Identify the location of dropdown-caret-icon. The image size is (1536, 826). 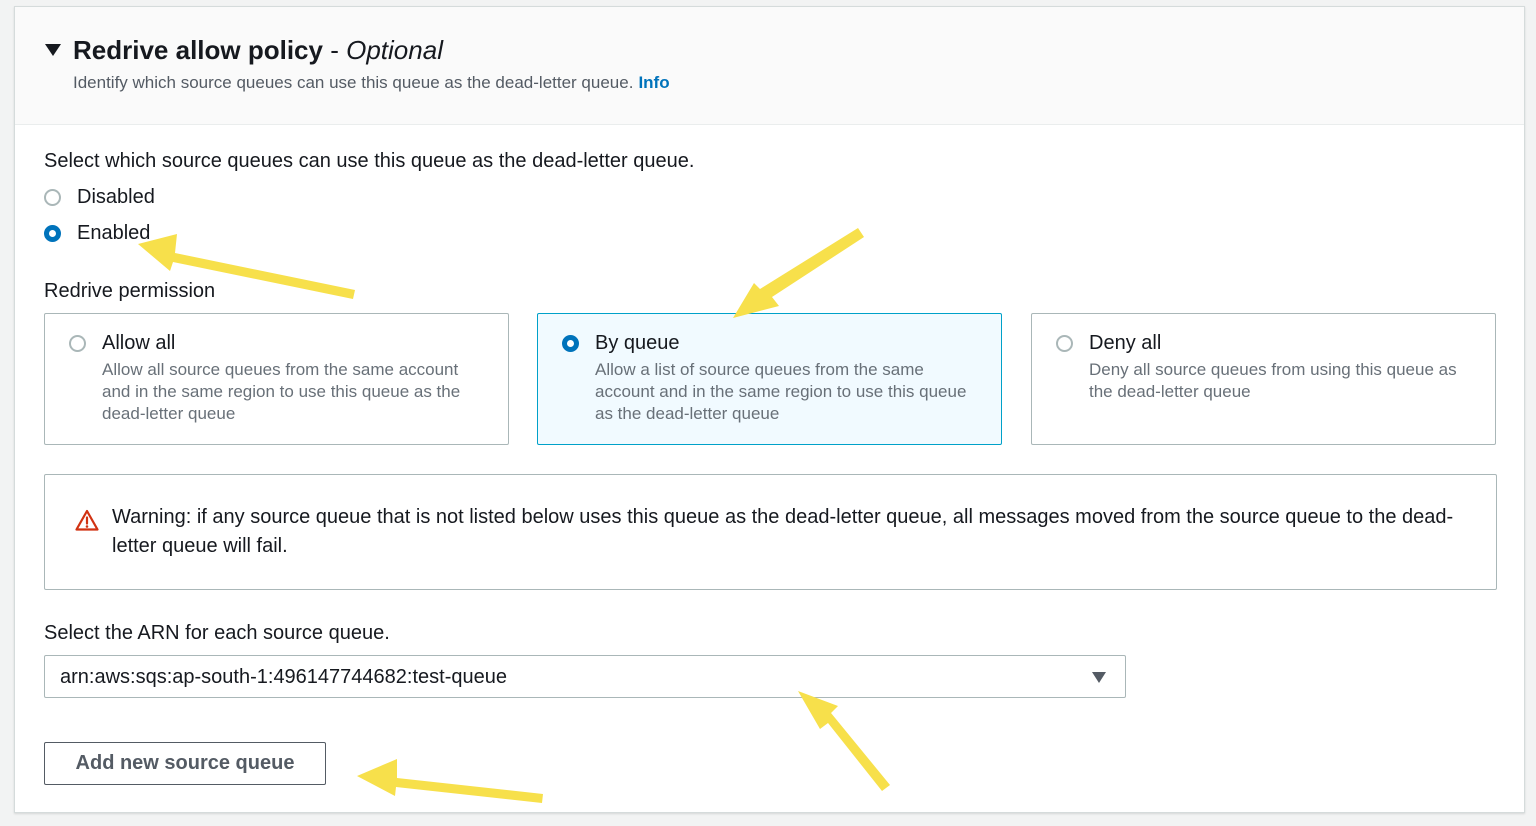
(1099, 677).